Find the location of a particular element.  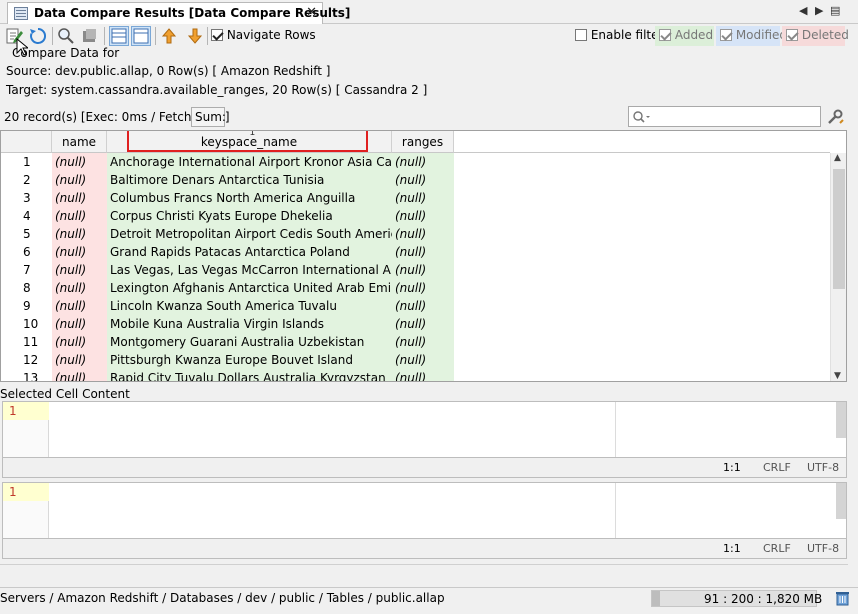

column-header-name: name is located at coordinates (79, 142).